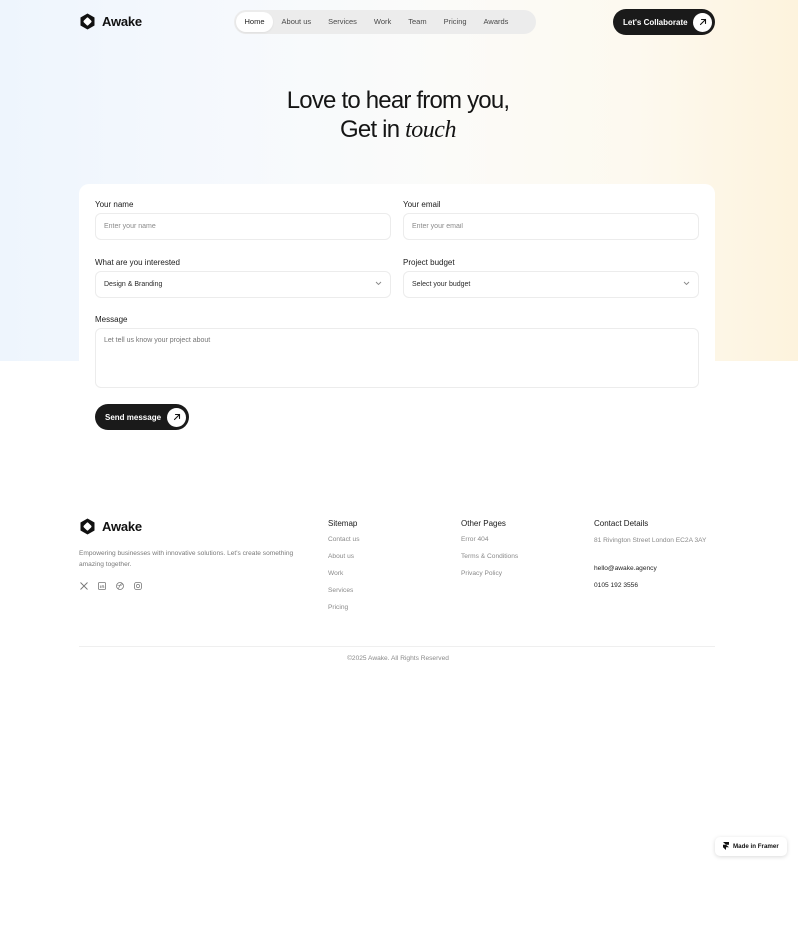 The width and height of the screenshot is (798, 950). Describe the element at coordinates (397, 358) in the screenshot. I see `message-textarea` at that location.